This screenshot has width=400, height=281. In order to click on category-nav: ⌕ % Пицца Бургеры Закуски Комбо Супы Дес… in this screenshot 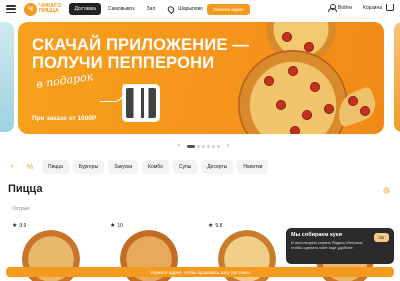, I will do `click(139, 167)`.